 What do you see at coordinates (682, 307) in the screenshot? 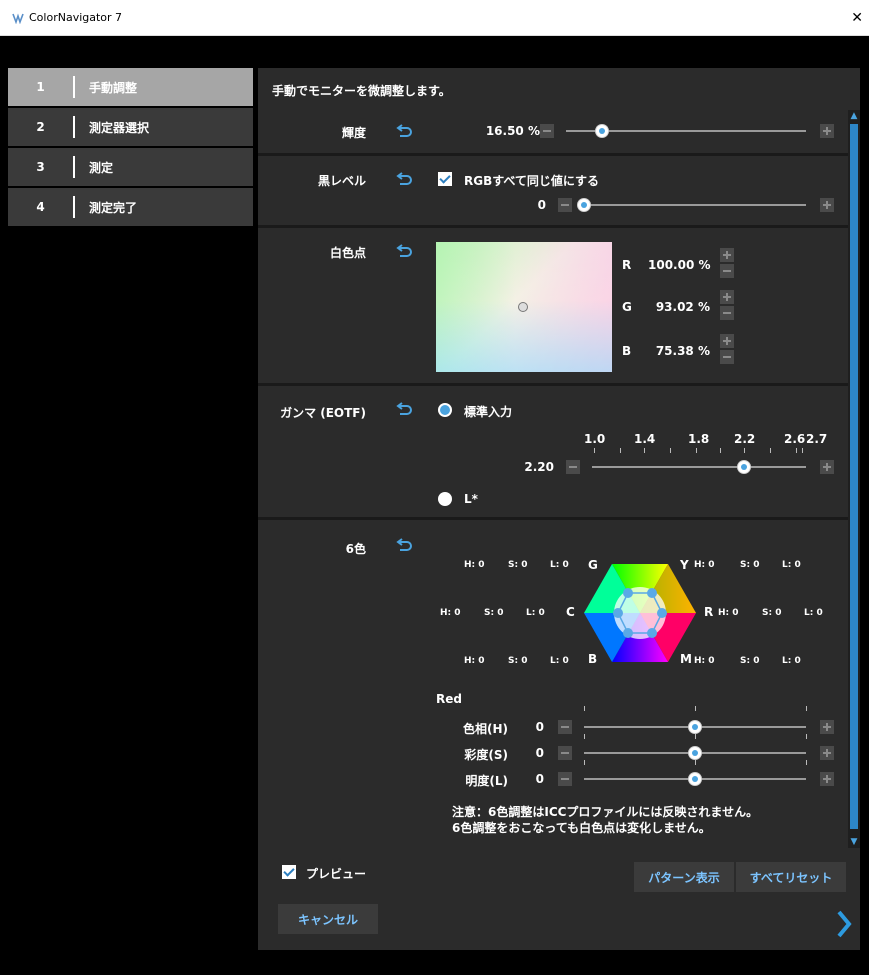
I see `channel-g-value: 93.02 %` at bounding box center [682, 307].